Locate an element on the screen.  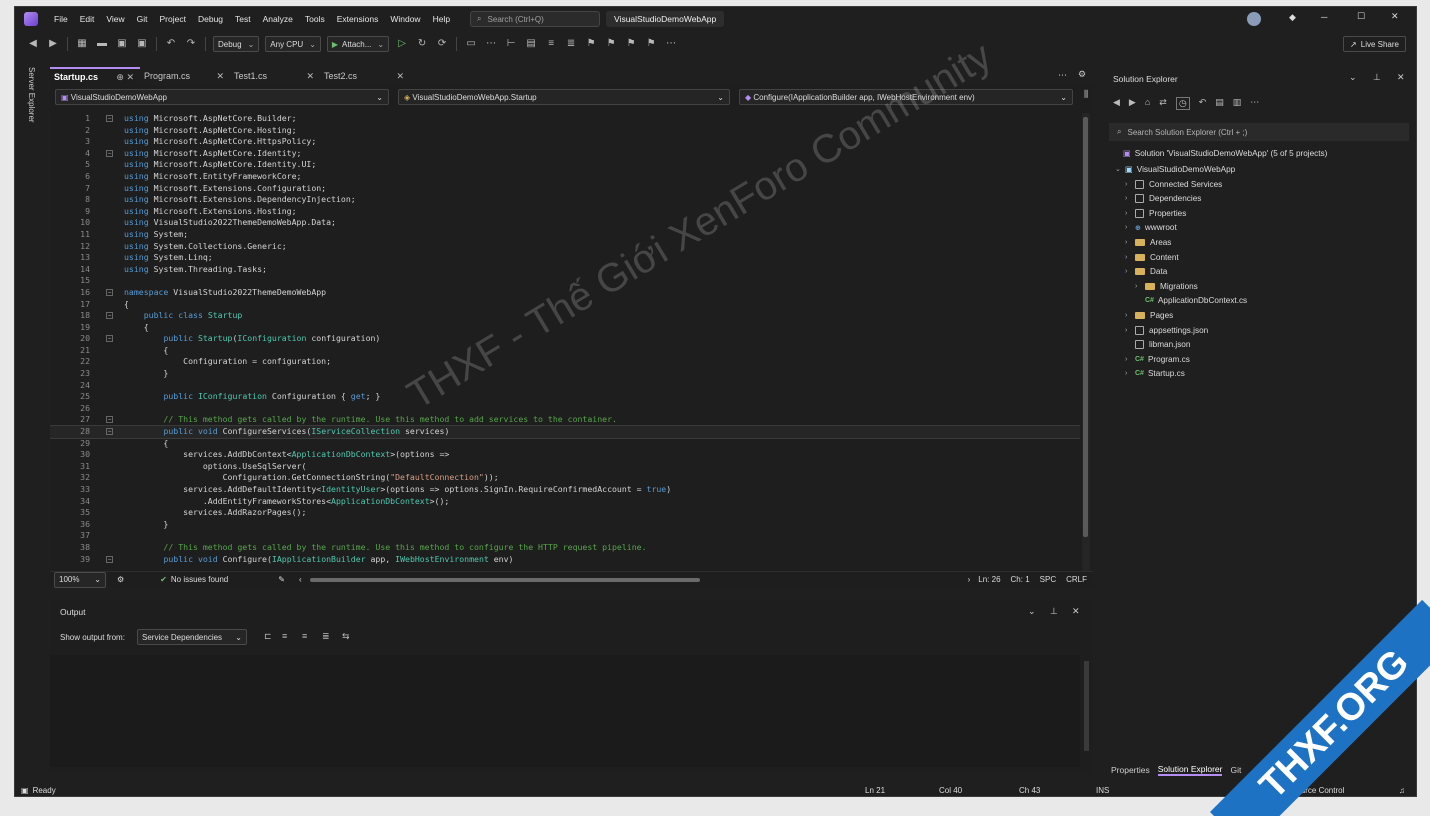
code-line: 22 Configuration = configuration; is located at coordinates (565, 362).